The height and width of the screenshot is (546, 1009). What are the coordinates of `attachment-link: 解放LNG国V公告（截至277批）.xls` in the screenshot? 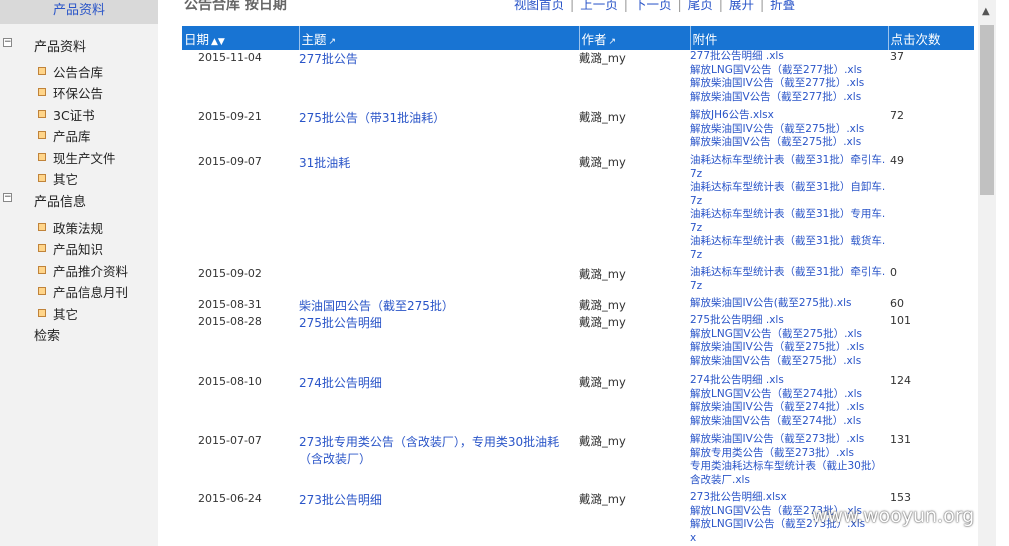 It's located at (789, 71).